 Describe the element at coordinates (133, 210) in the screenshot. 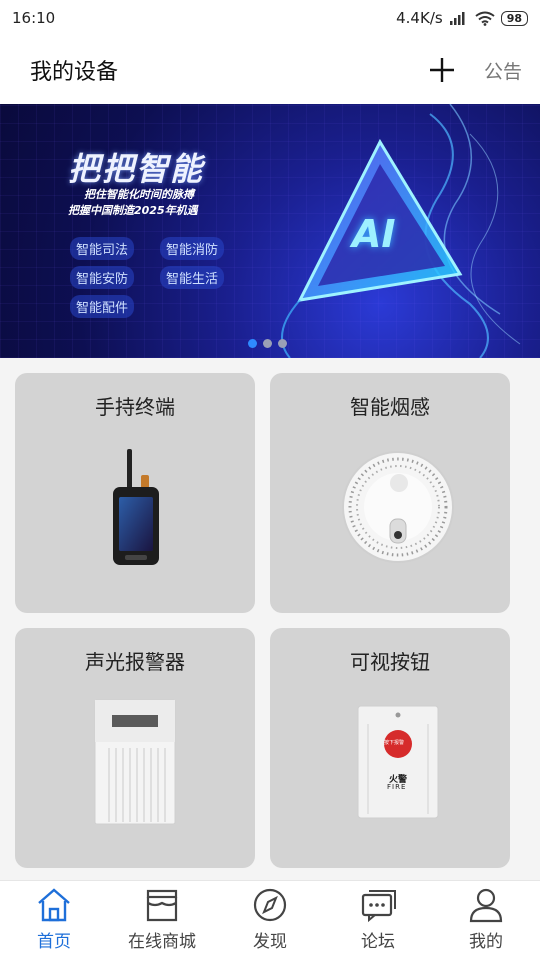

I see `banner-subtitle-2: 把握中国制造2025年机遇` at that location.